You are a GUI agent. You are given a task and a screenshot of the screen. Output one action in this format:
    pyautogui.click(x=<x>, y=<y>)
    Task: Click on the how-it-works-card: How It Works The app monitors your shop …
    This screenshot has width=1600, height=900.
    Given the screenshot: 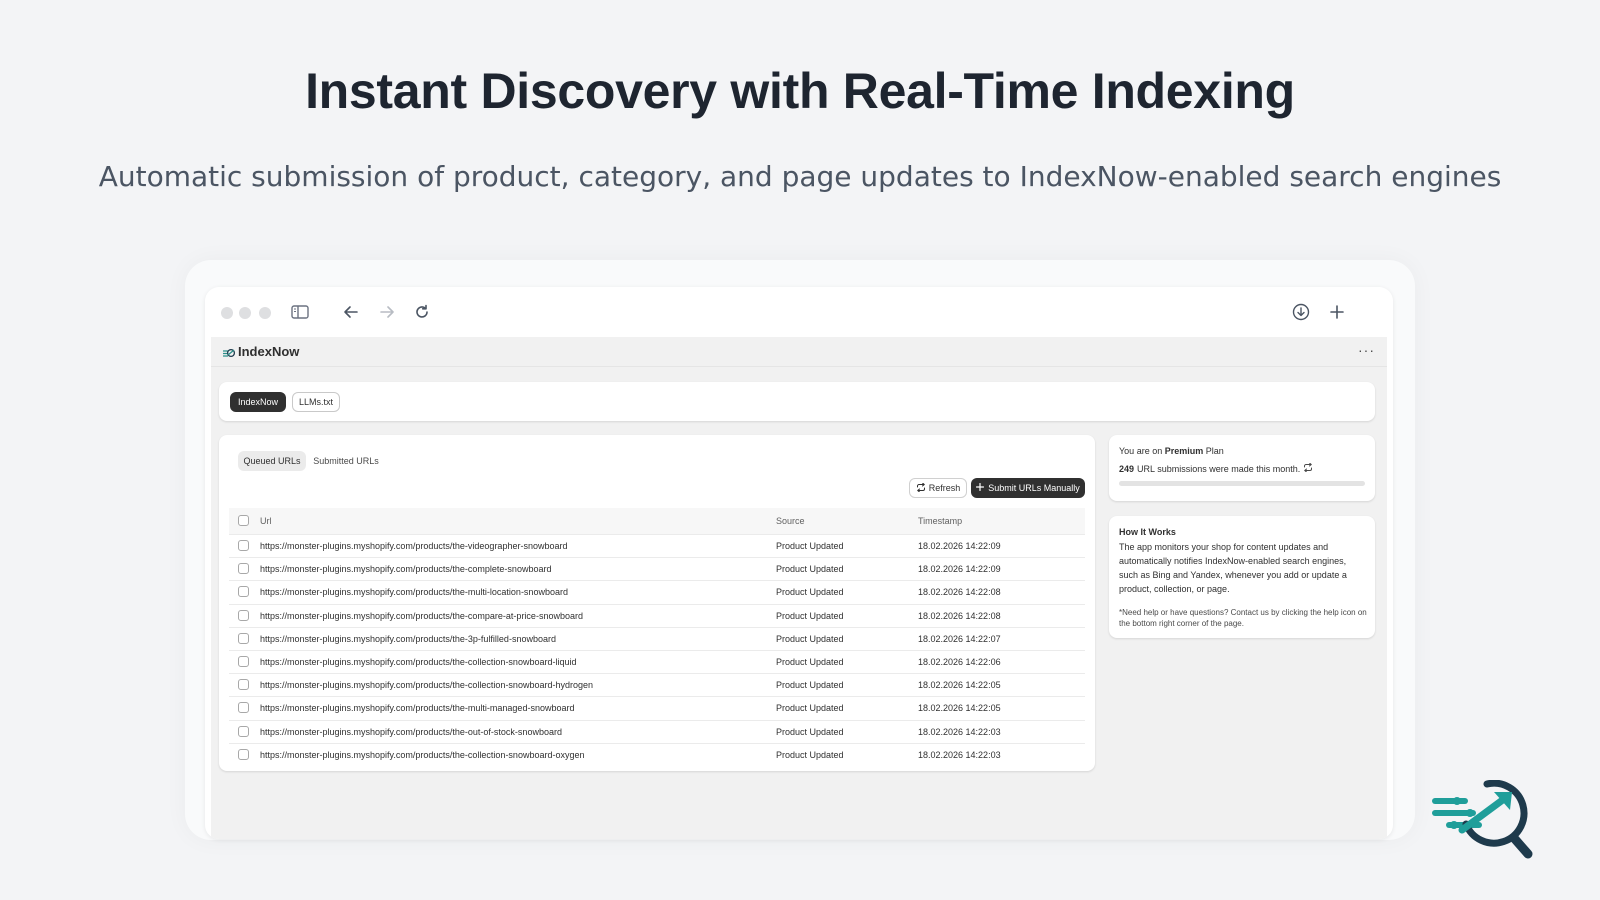 What is the action you would take?
    pyautogui.click(x=1242, y=577)
    